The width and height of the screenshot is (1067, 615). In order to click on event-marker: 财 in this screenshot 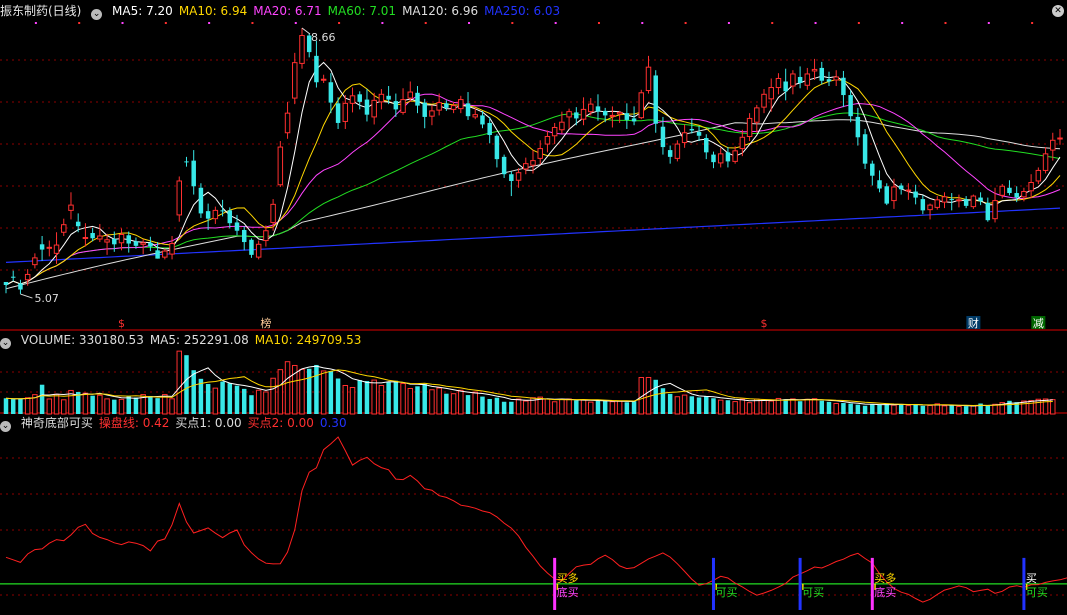, I will do `click(973, 323)`.